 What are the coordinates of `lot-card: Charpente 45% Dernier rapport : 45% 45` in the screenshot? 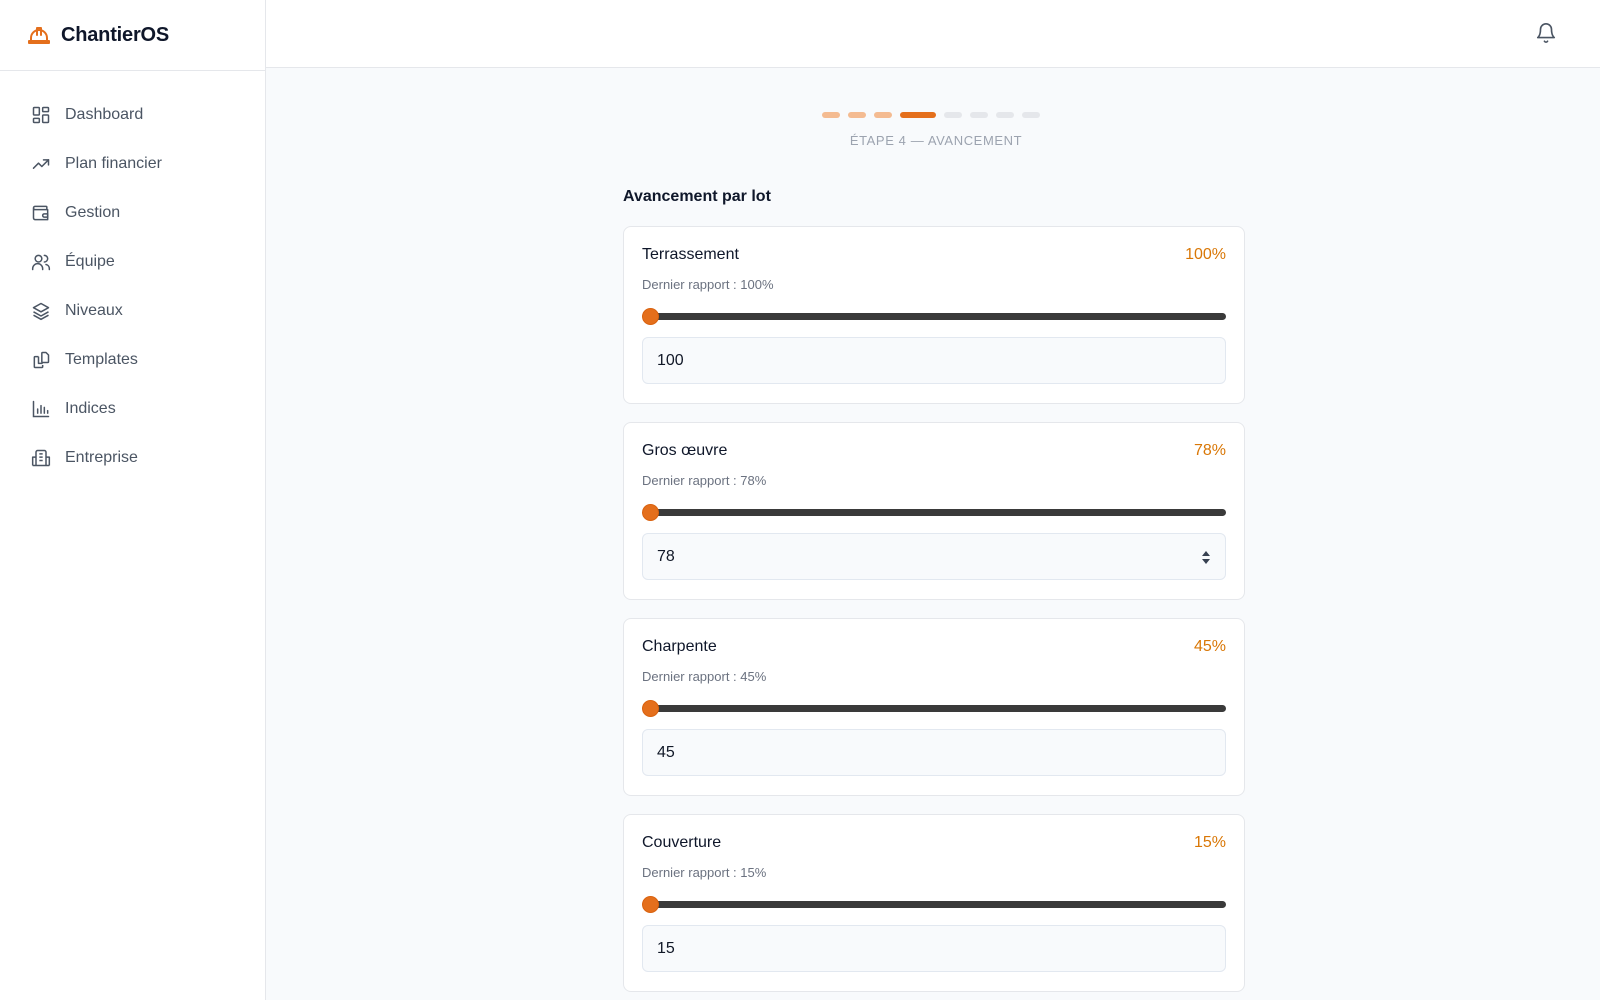 It's located at (934, 707).